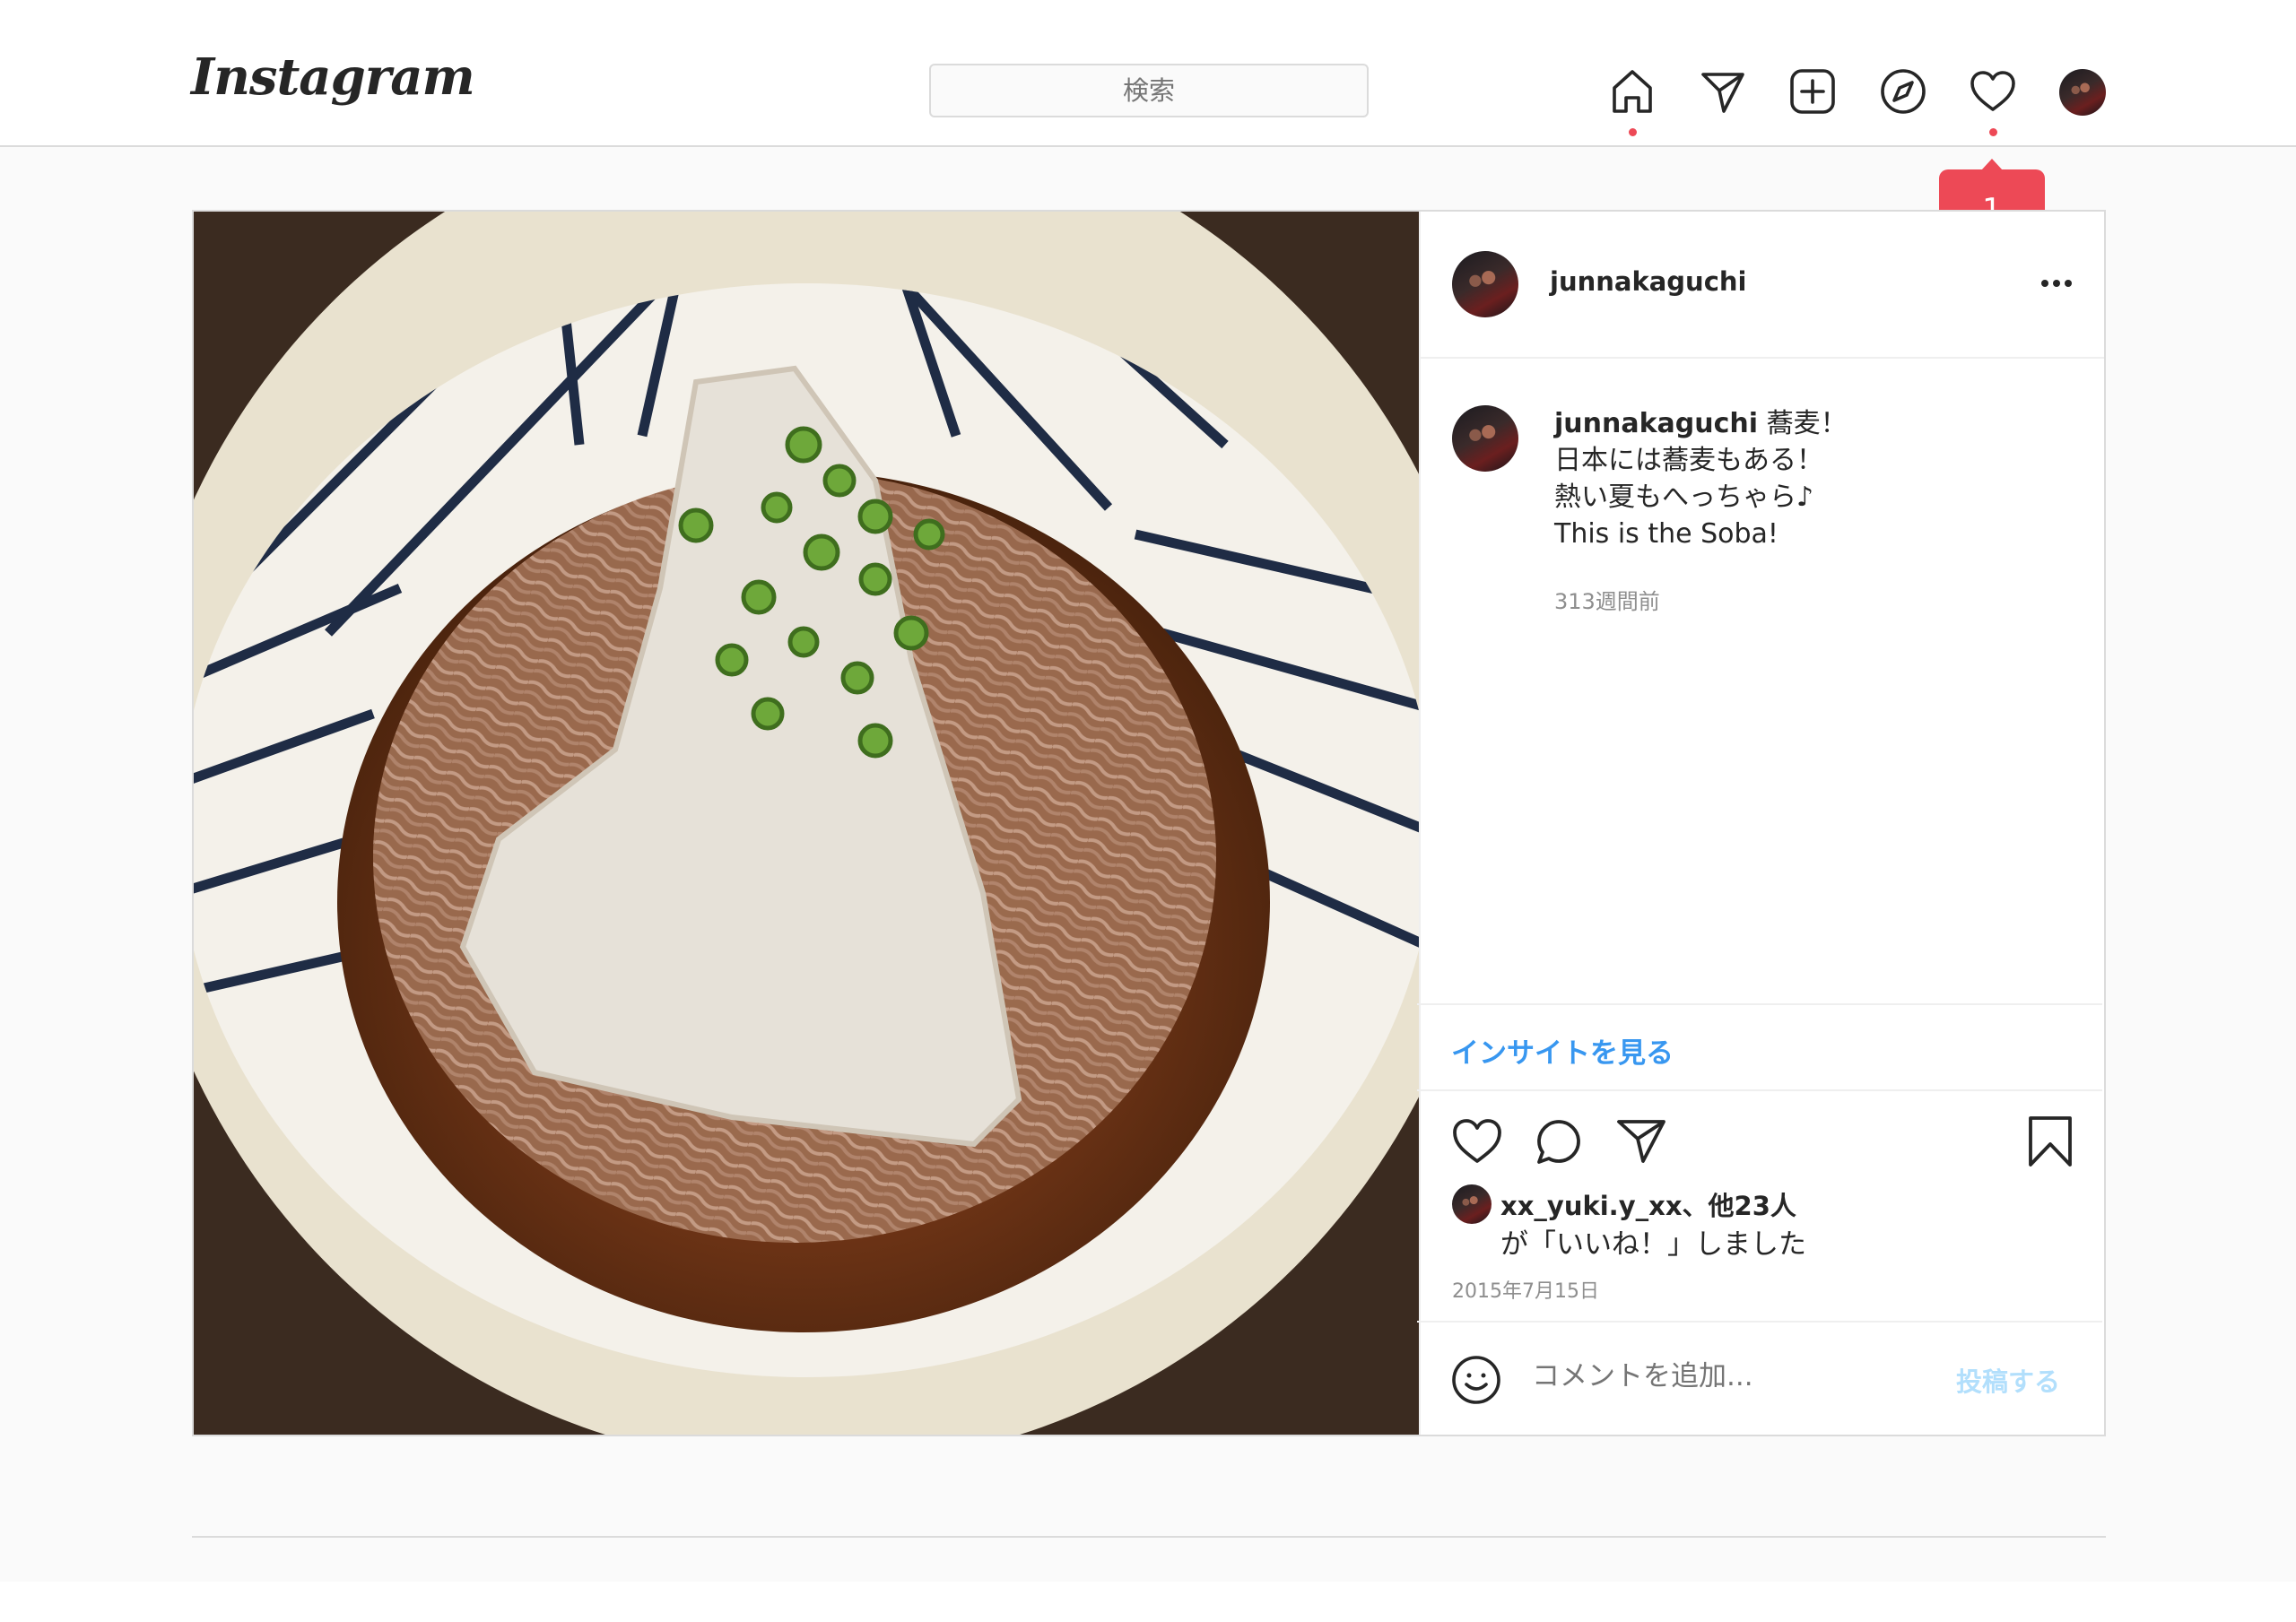 The width and height of the screenshot is (2296, 1622). Describe the element at coordinates (2008, 1380) in the screenshot. I see `post-comment-button: 投稿する` at that location.